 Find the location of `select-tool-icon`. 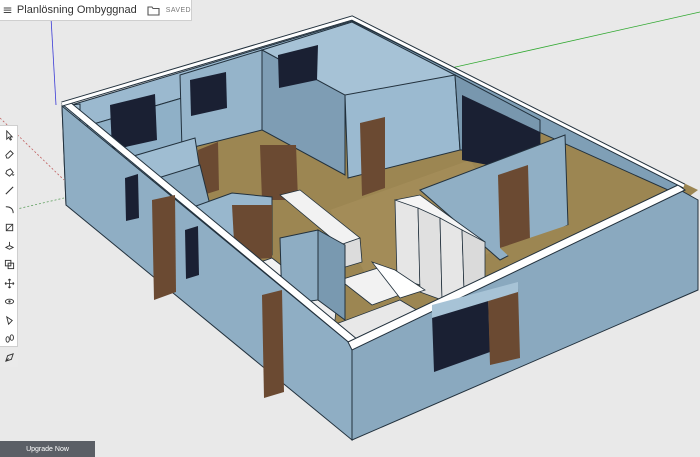

select-tool-icon is located at coordinates (9, 135).